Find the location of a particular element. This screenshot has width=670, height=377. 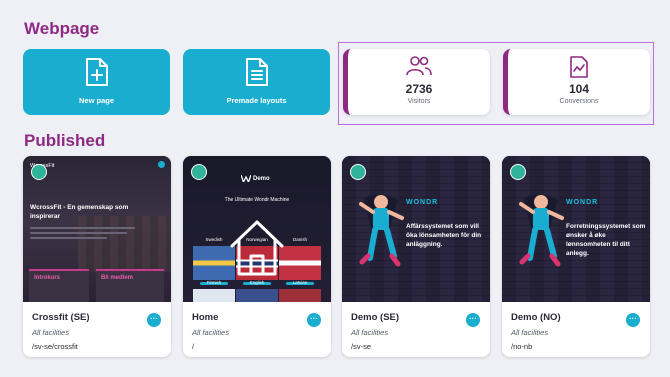

thumbnail-subtitle: The Ultimate Wondr Machine is located at coordinates (257, 200).